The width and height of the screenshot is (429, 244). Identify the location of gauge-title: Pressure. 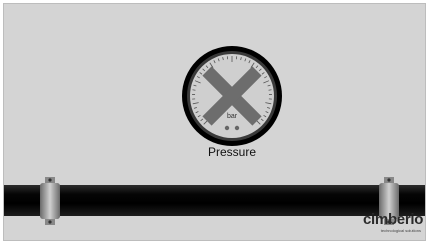
(232, 152).